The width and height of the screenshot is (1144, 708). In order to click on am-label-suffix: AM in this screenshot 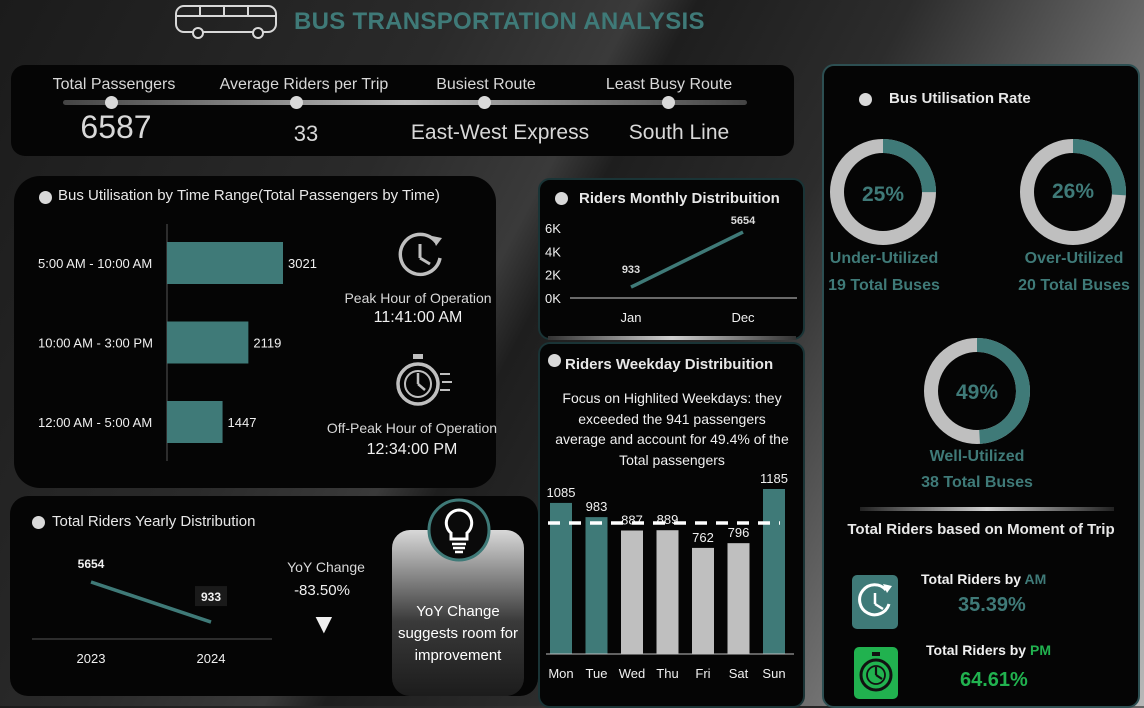, I will do `click(1035, 579)`.